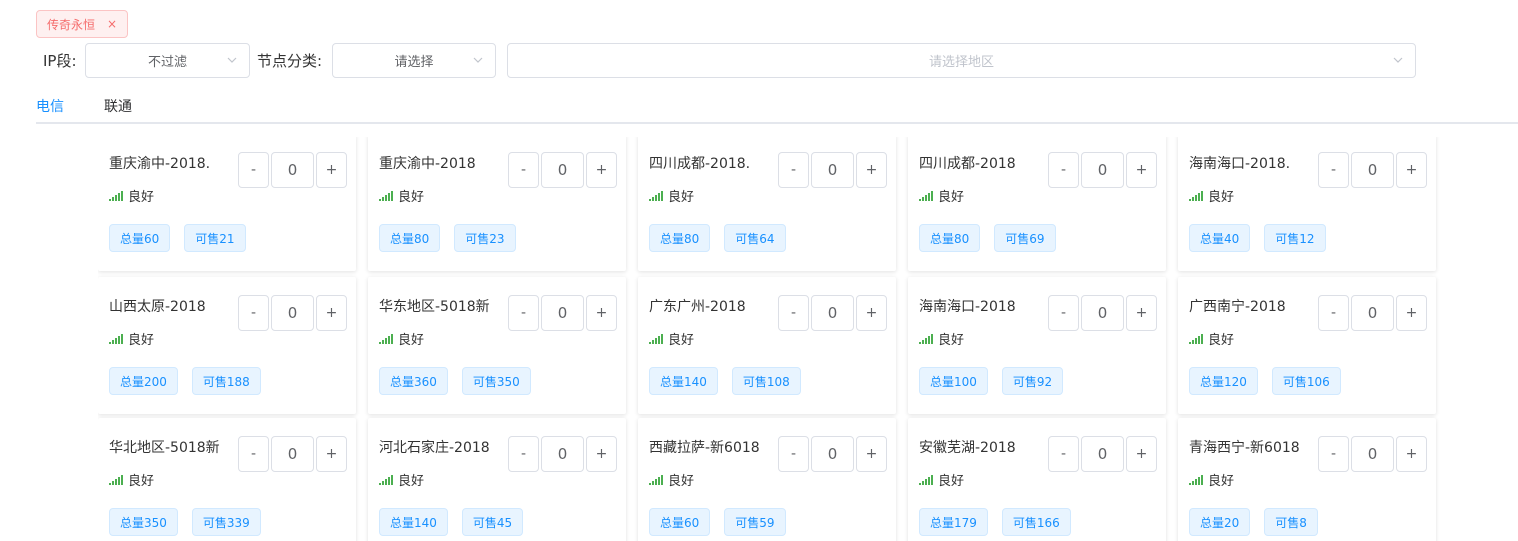 This screenshot has width=1518, height=541. What do you see at coordinates (953, 522) in the screenshot?
I see `total-badge: 总量179` at bounding box center [953, 522].